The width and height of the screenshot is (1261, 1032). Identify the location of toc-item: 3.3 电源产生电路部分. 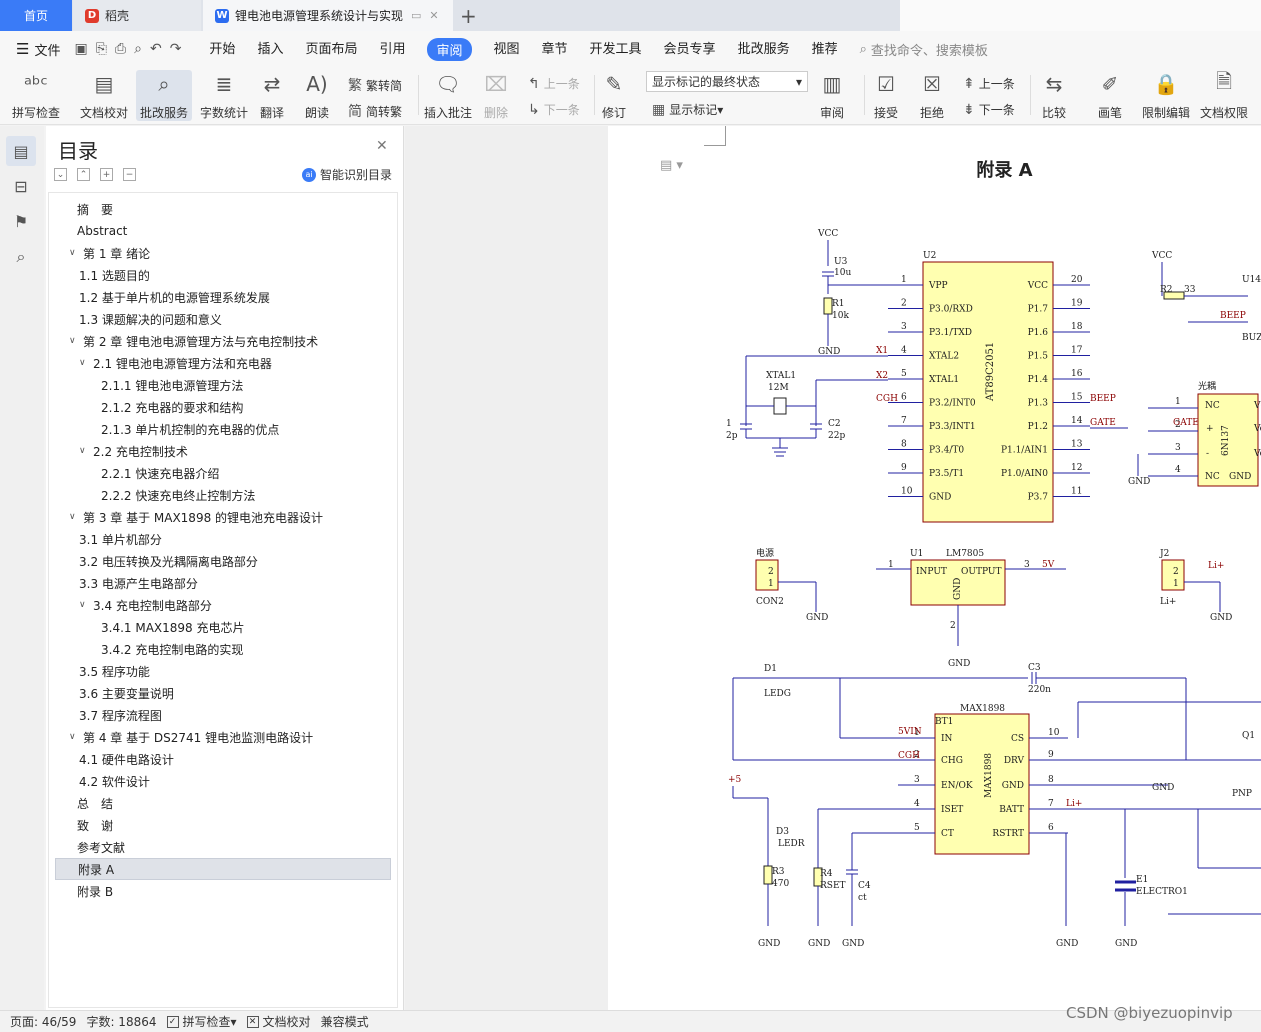
(138, 583).